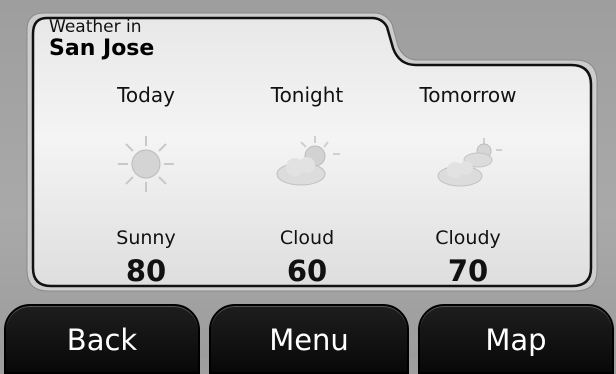  Describe the element at coordinates (307, 271) in the screenshot. I see `temperature-value: 60` at that location.